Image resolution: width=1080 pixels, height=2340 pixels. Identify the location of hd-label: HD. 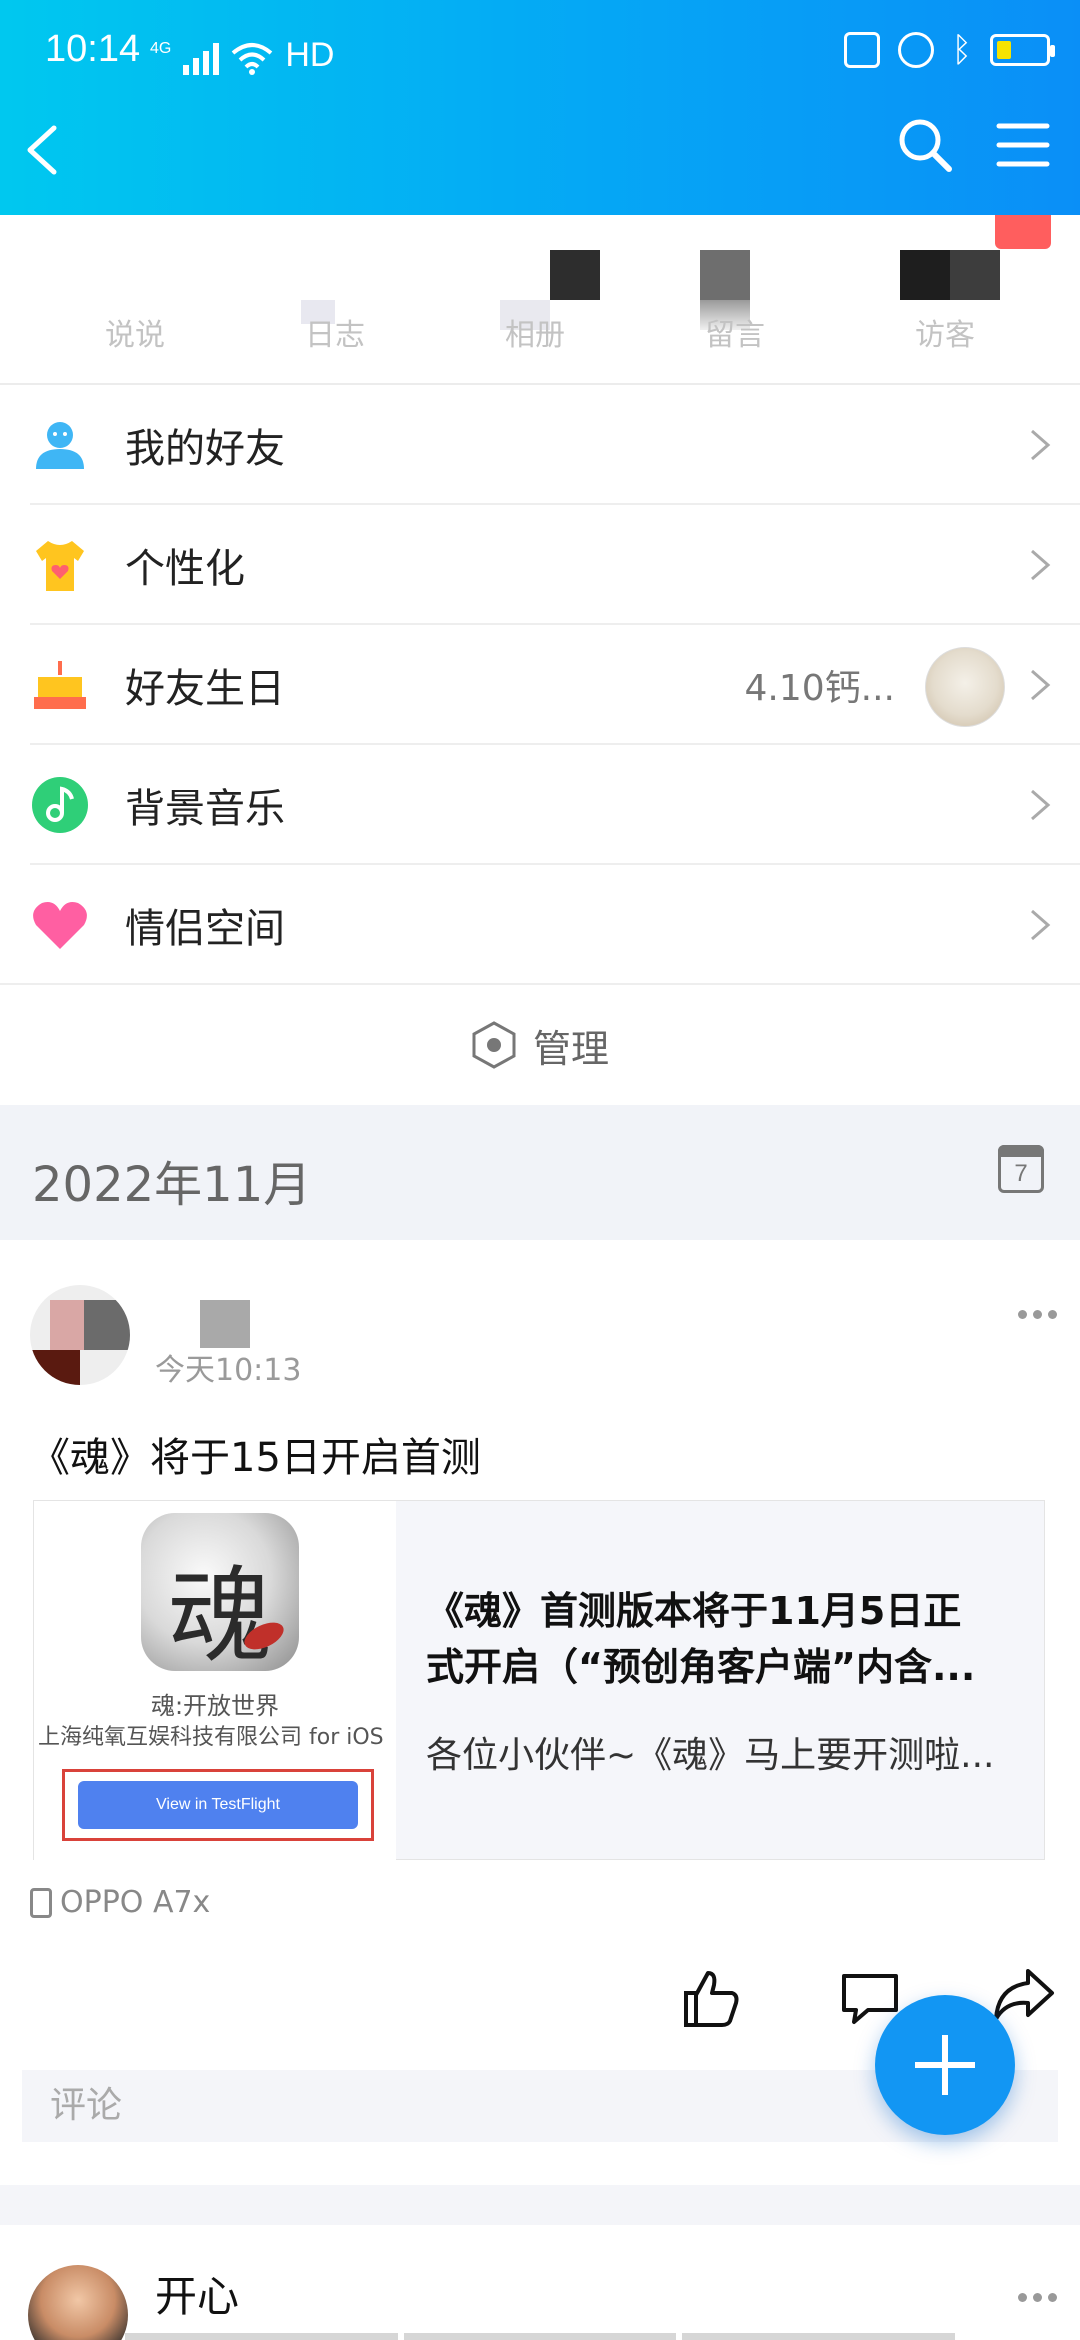
(310, 55).